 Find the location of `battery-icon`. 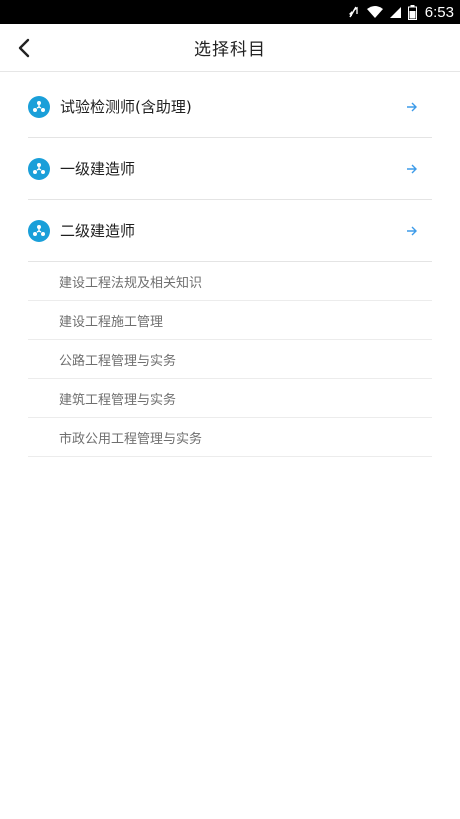

battery-icon is located at coordinates (412, 12).